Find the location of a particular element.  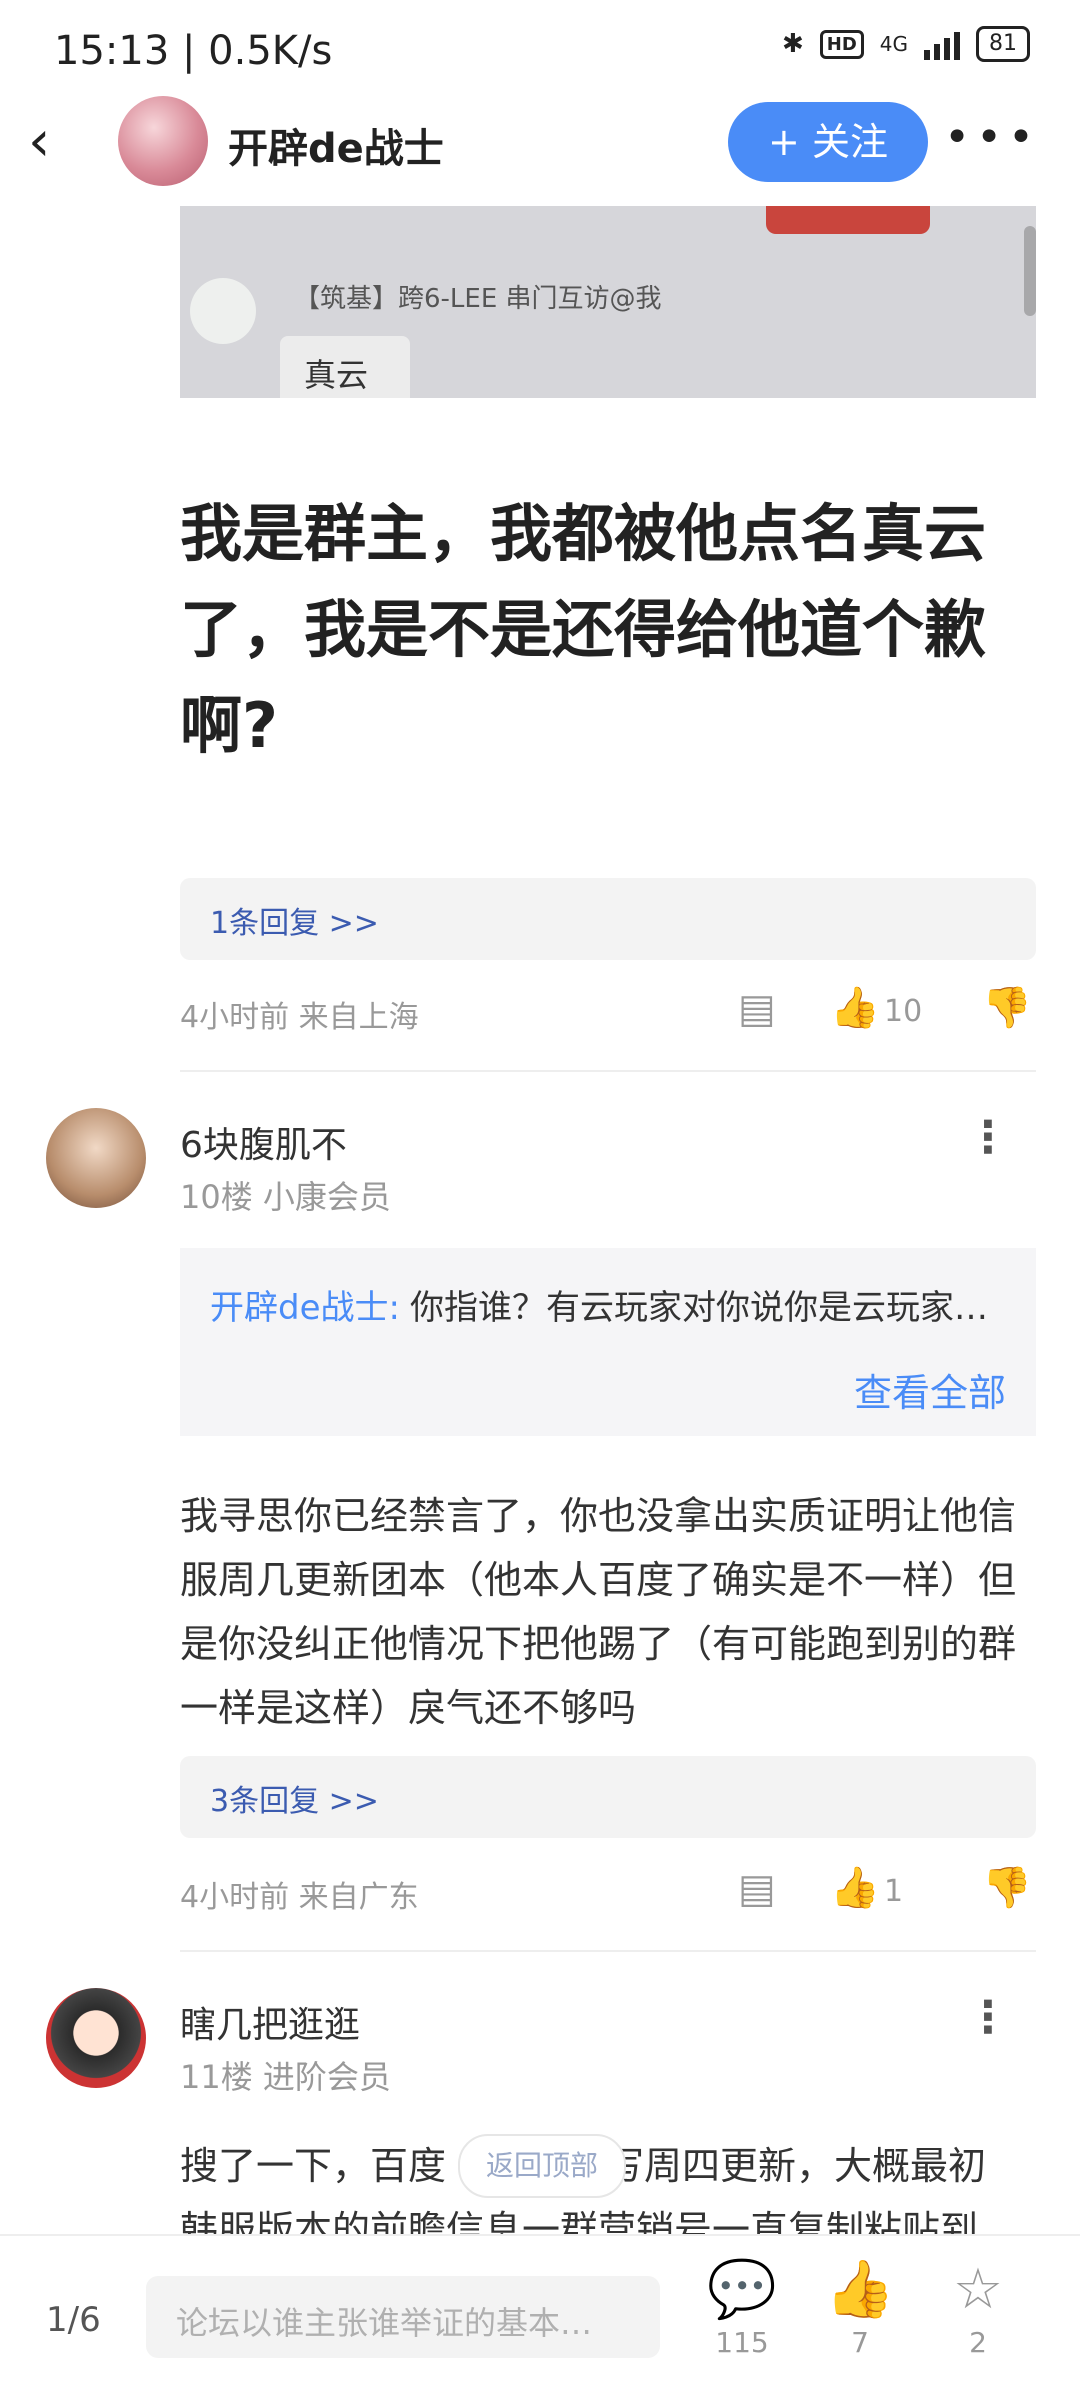

post-actions: ▤ 👍 10 👎 is located at coordinates (888, 1010).